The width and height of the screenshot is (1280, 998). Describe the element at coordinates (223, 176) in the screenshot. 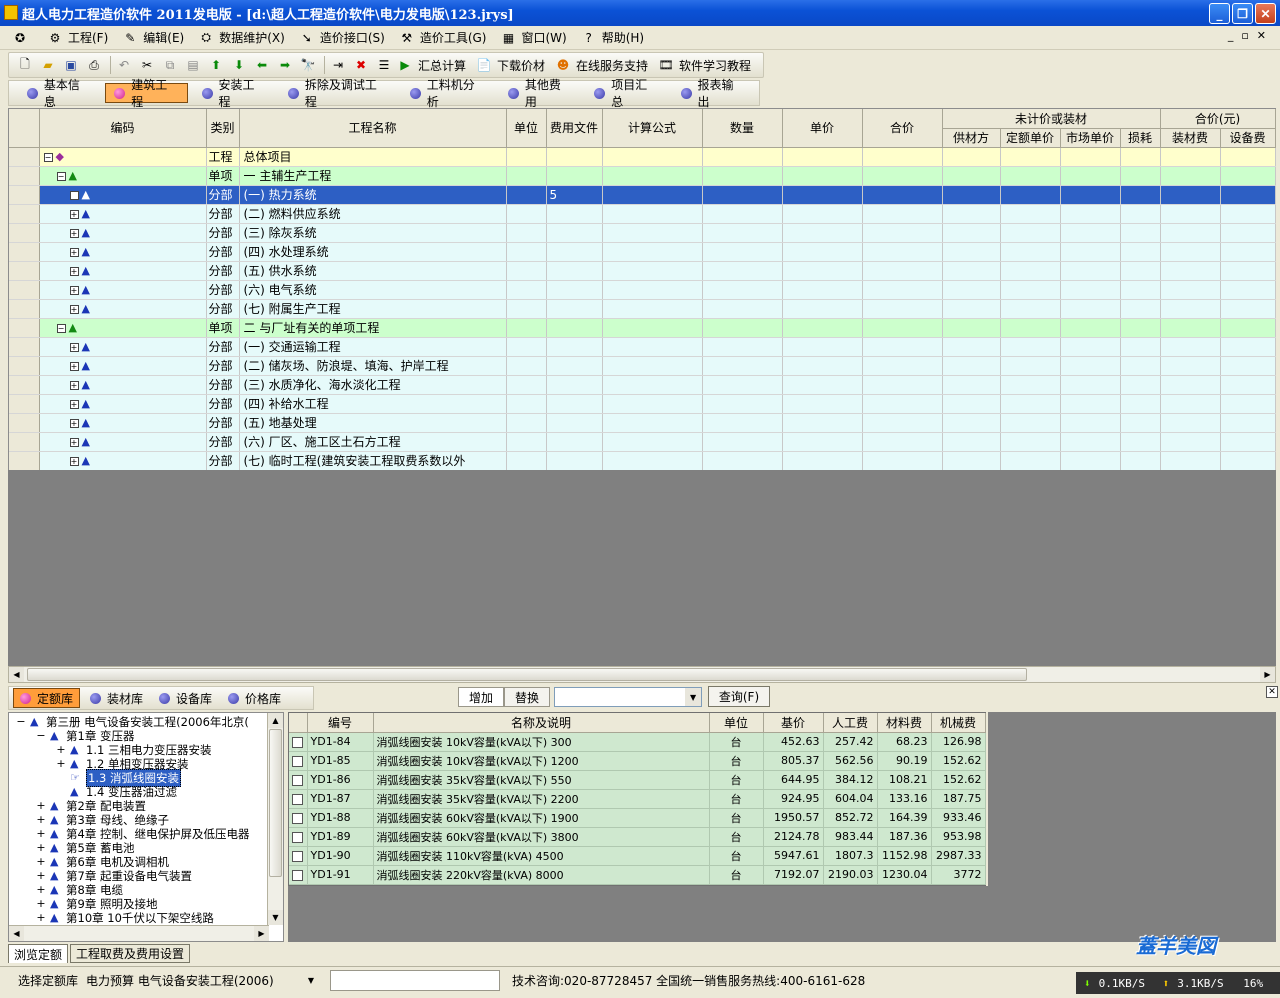

I see `type-cell: 单项` at that location.